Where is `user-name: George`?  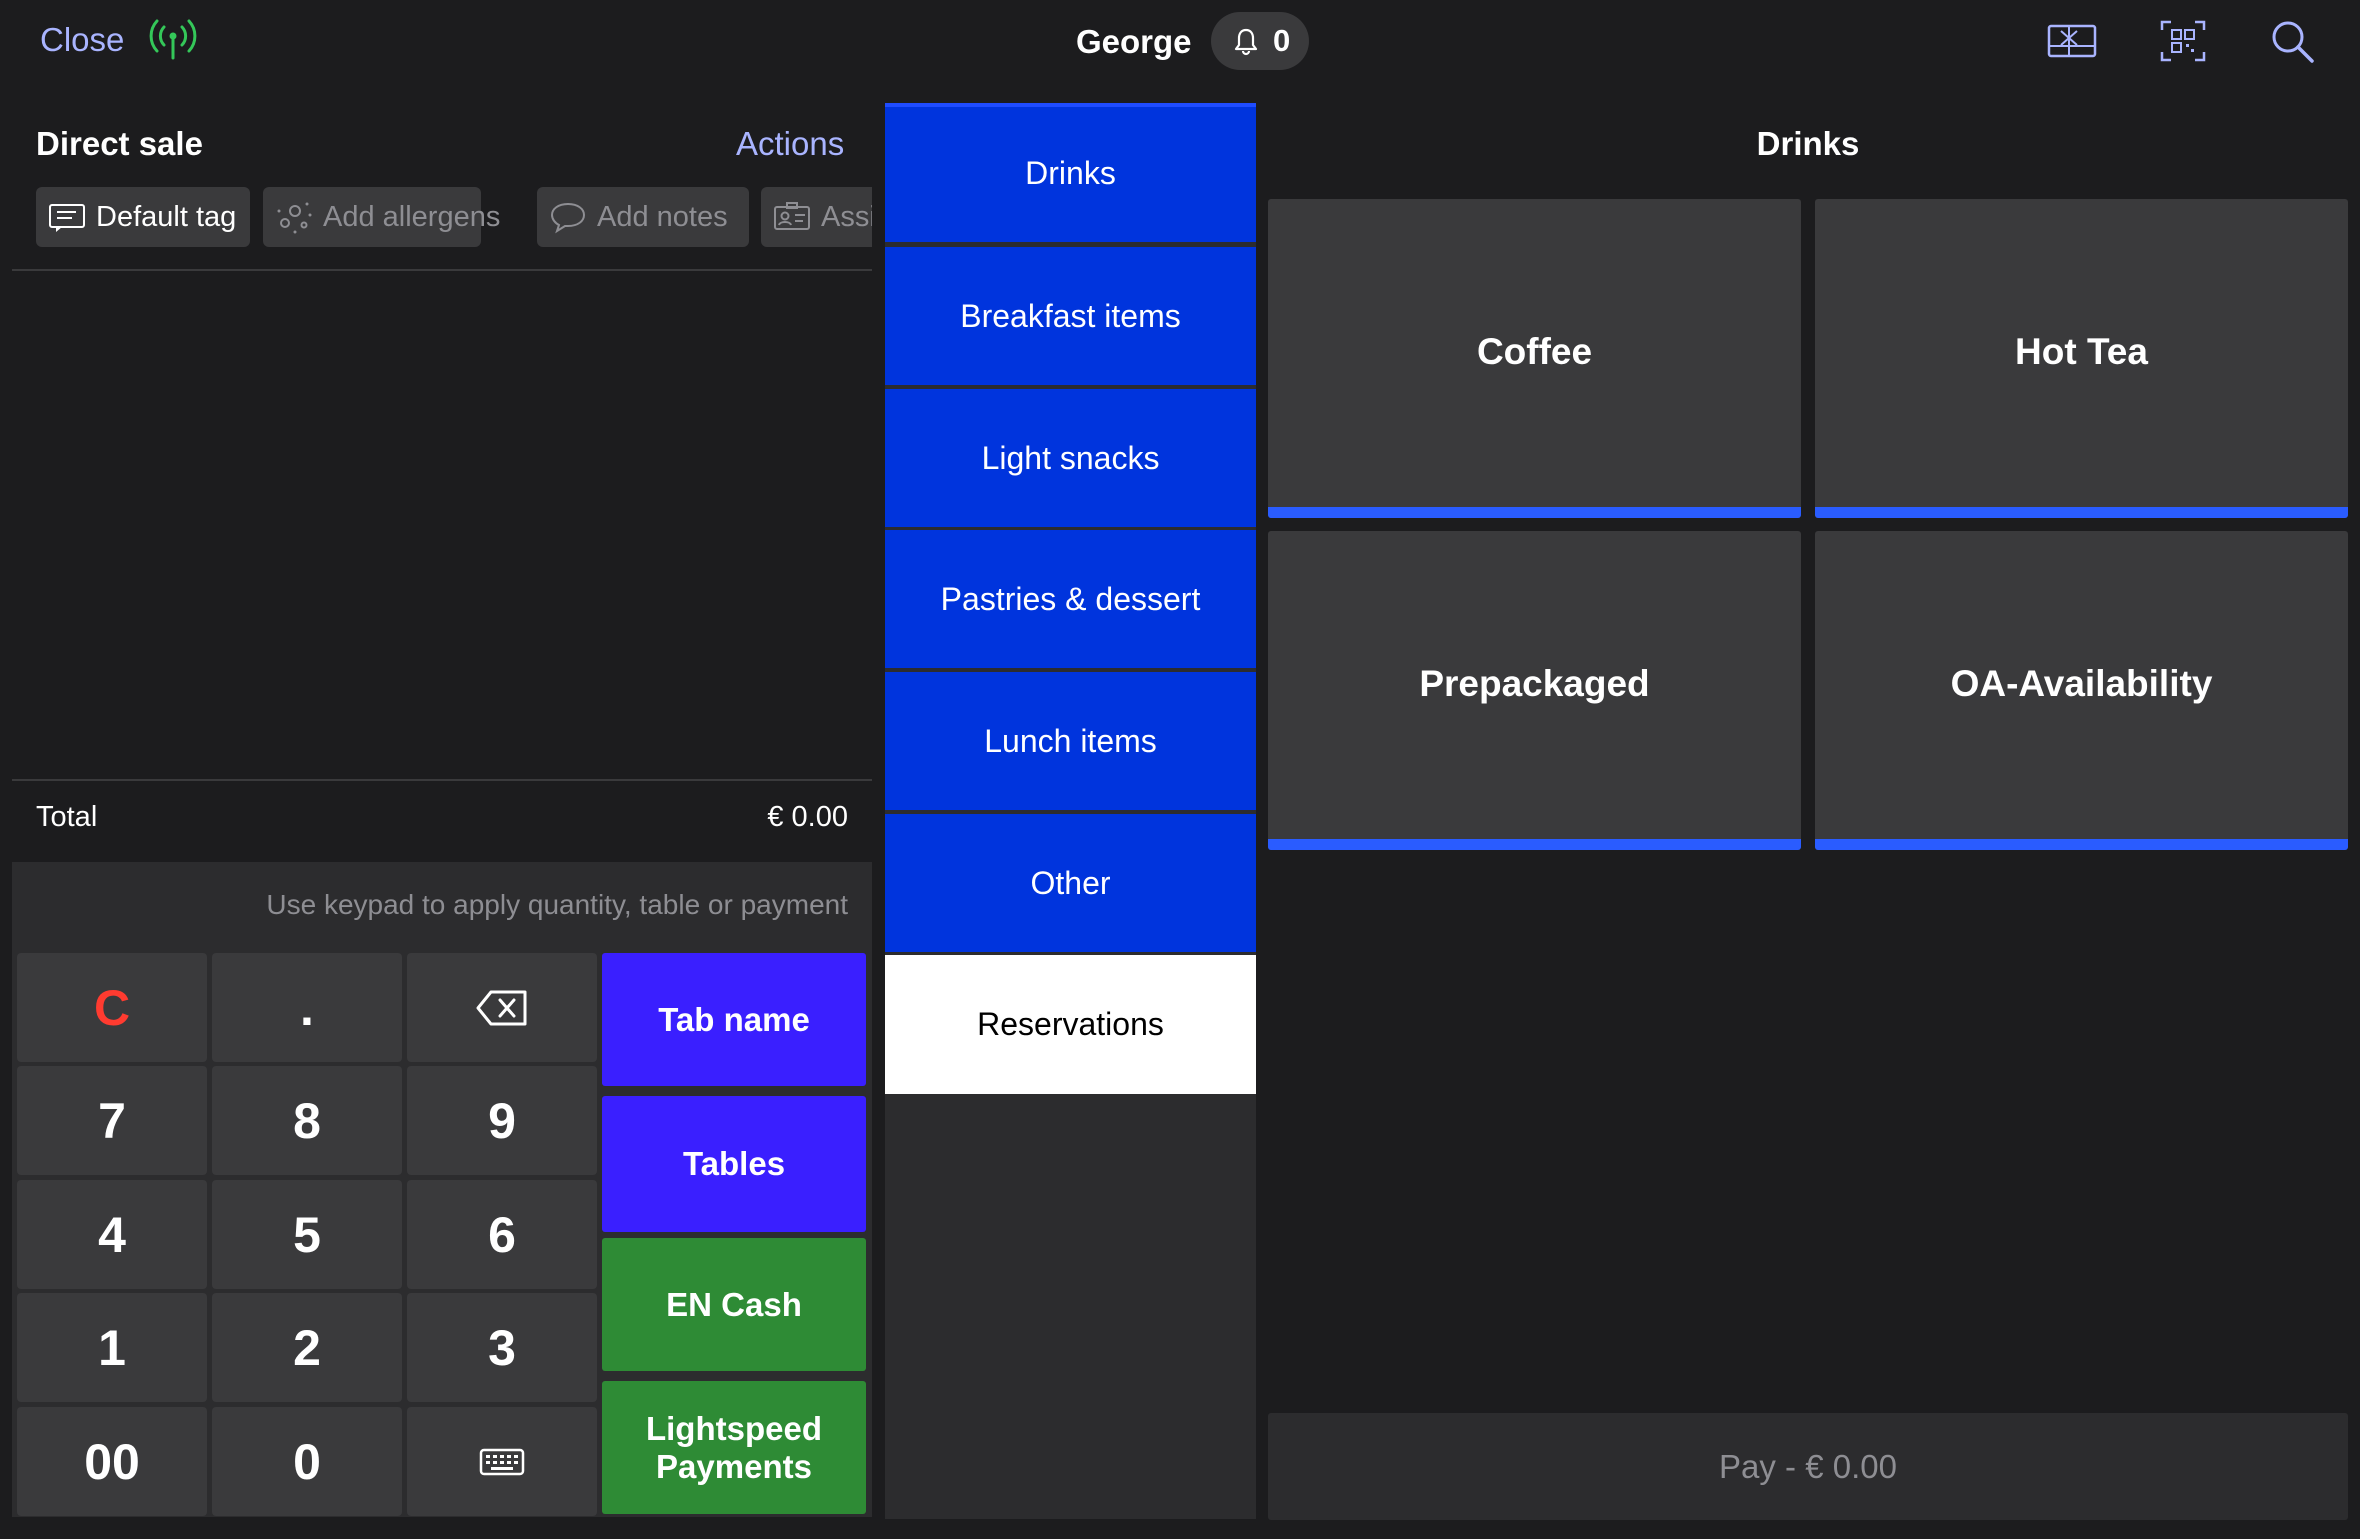
user-name: George is located at coordinates (1134, 41).